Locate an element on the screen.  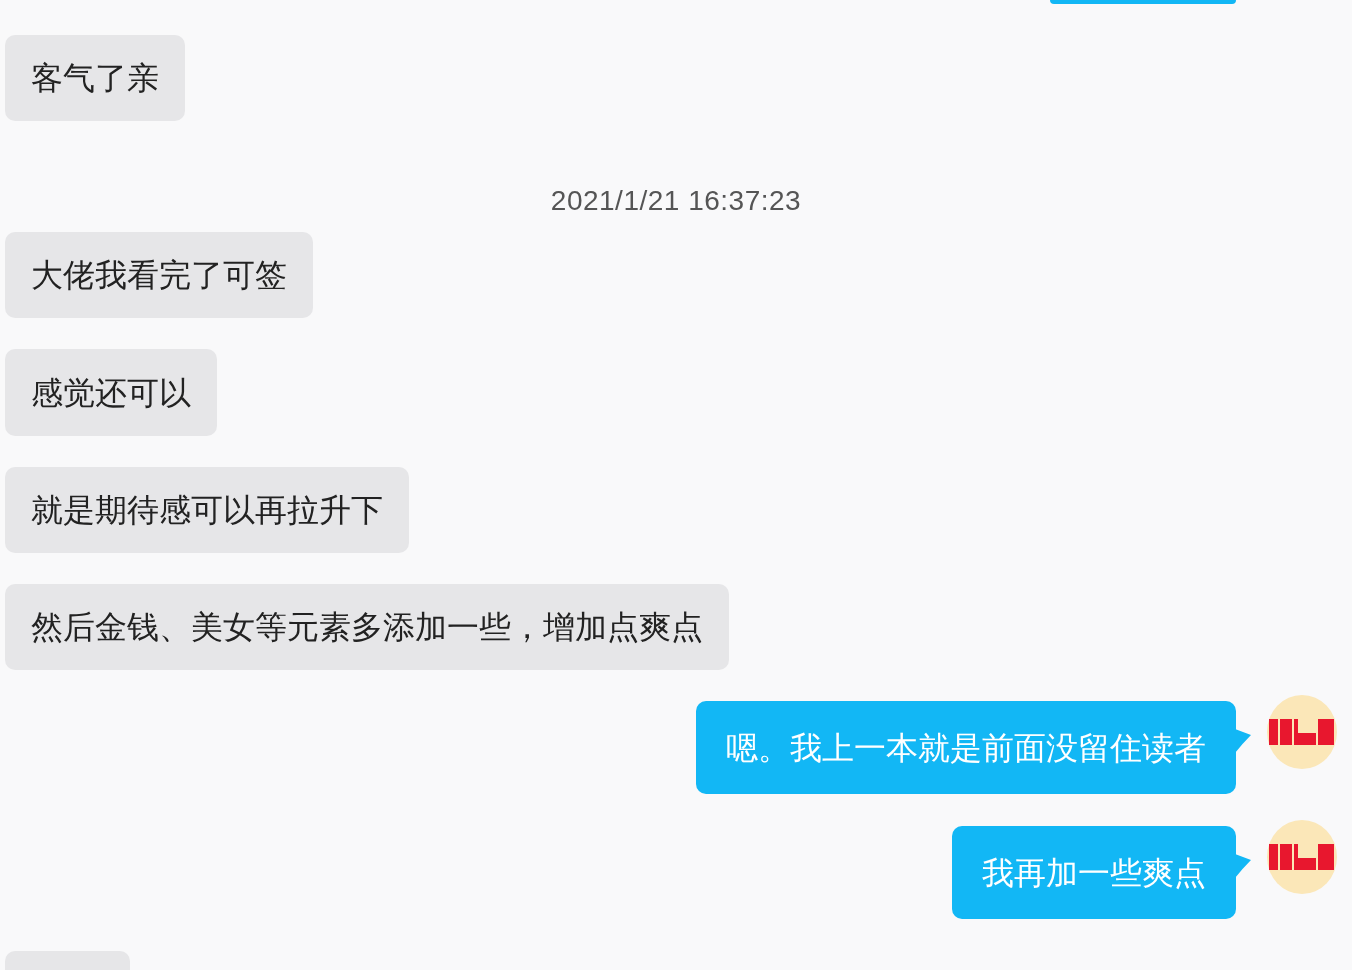
message-bubble: 嗯。我上一本就是前面没留住读者 is located at coordinates (966, 748).